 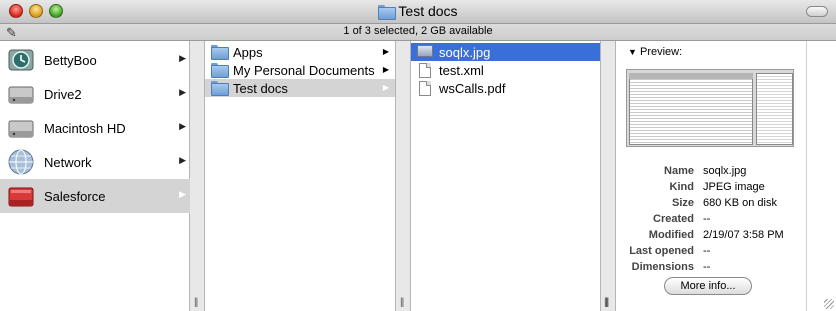 What do you see at coordinates (743, 235) in the screenshot?
I see `info-value: 2/19/07 3:58 PM` at bounding box center [743, 235].